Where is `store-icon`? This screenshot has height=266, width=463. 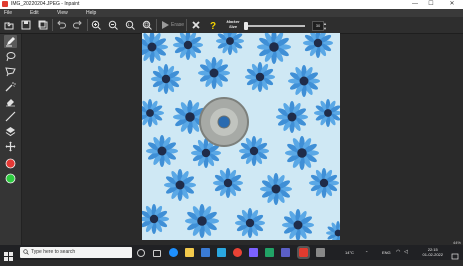
store-icon is located at coordinates (205, 252).